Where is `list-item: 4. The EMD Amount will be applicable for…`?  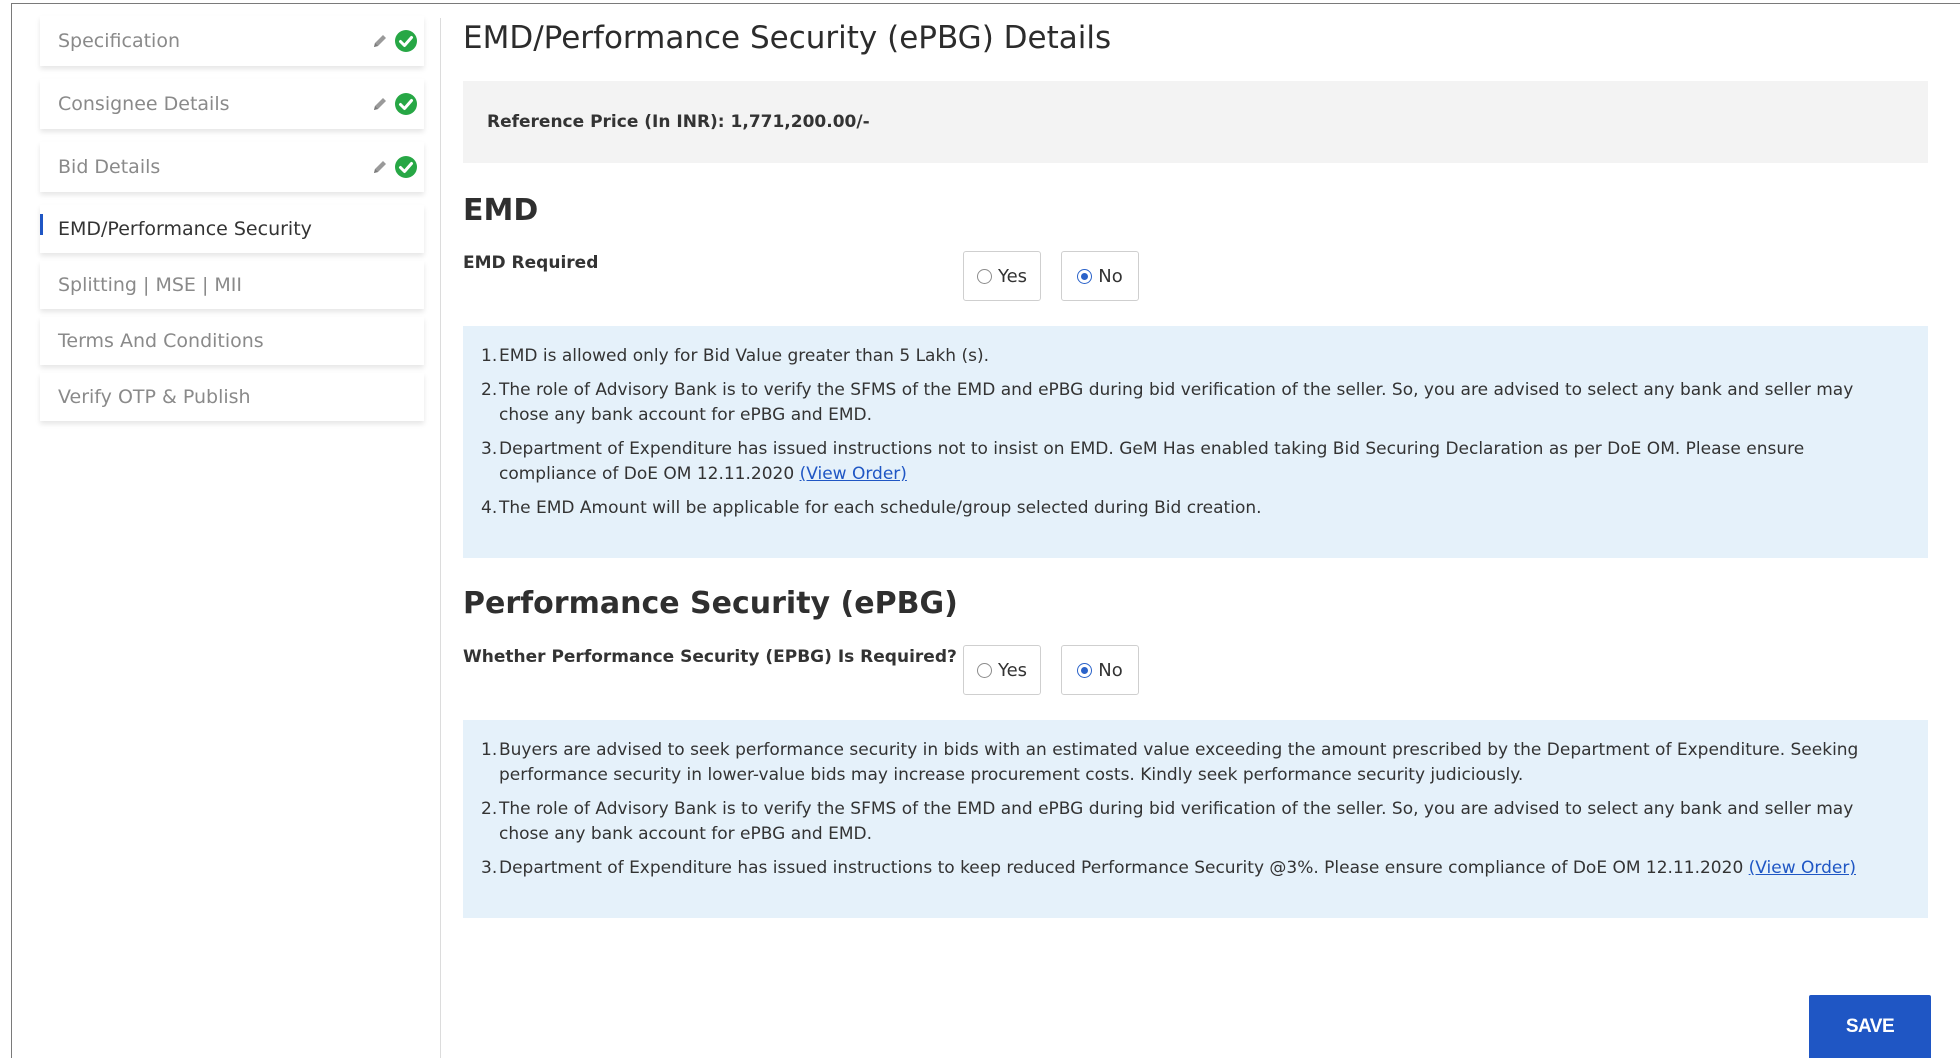 list-item: 4. The EMD Amount will be applicable for… is located at coordinates (1189, 508).